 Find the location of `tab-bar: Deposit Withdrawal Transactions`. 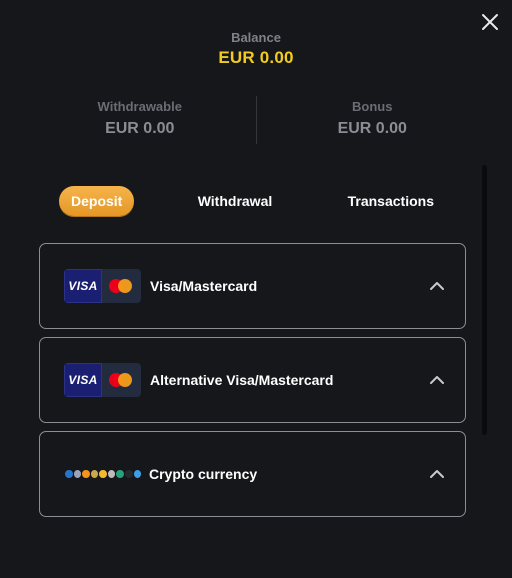

tab-bar: Deposit Withdrawal Transactions is located at coordinates (252, 201).